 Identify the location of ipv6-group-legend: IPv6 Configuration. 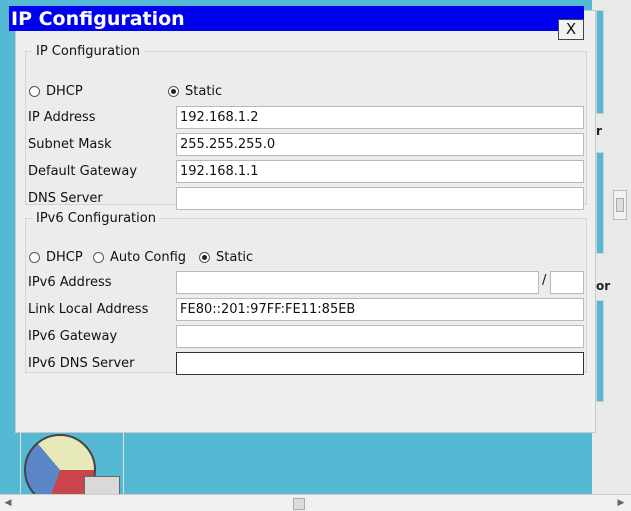
(96, 218).